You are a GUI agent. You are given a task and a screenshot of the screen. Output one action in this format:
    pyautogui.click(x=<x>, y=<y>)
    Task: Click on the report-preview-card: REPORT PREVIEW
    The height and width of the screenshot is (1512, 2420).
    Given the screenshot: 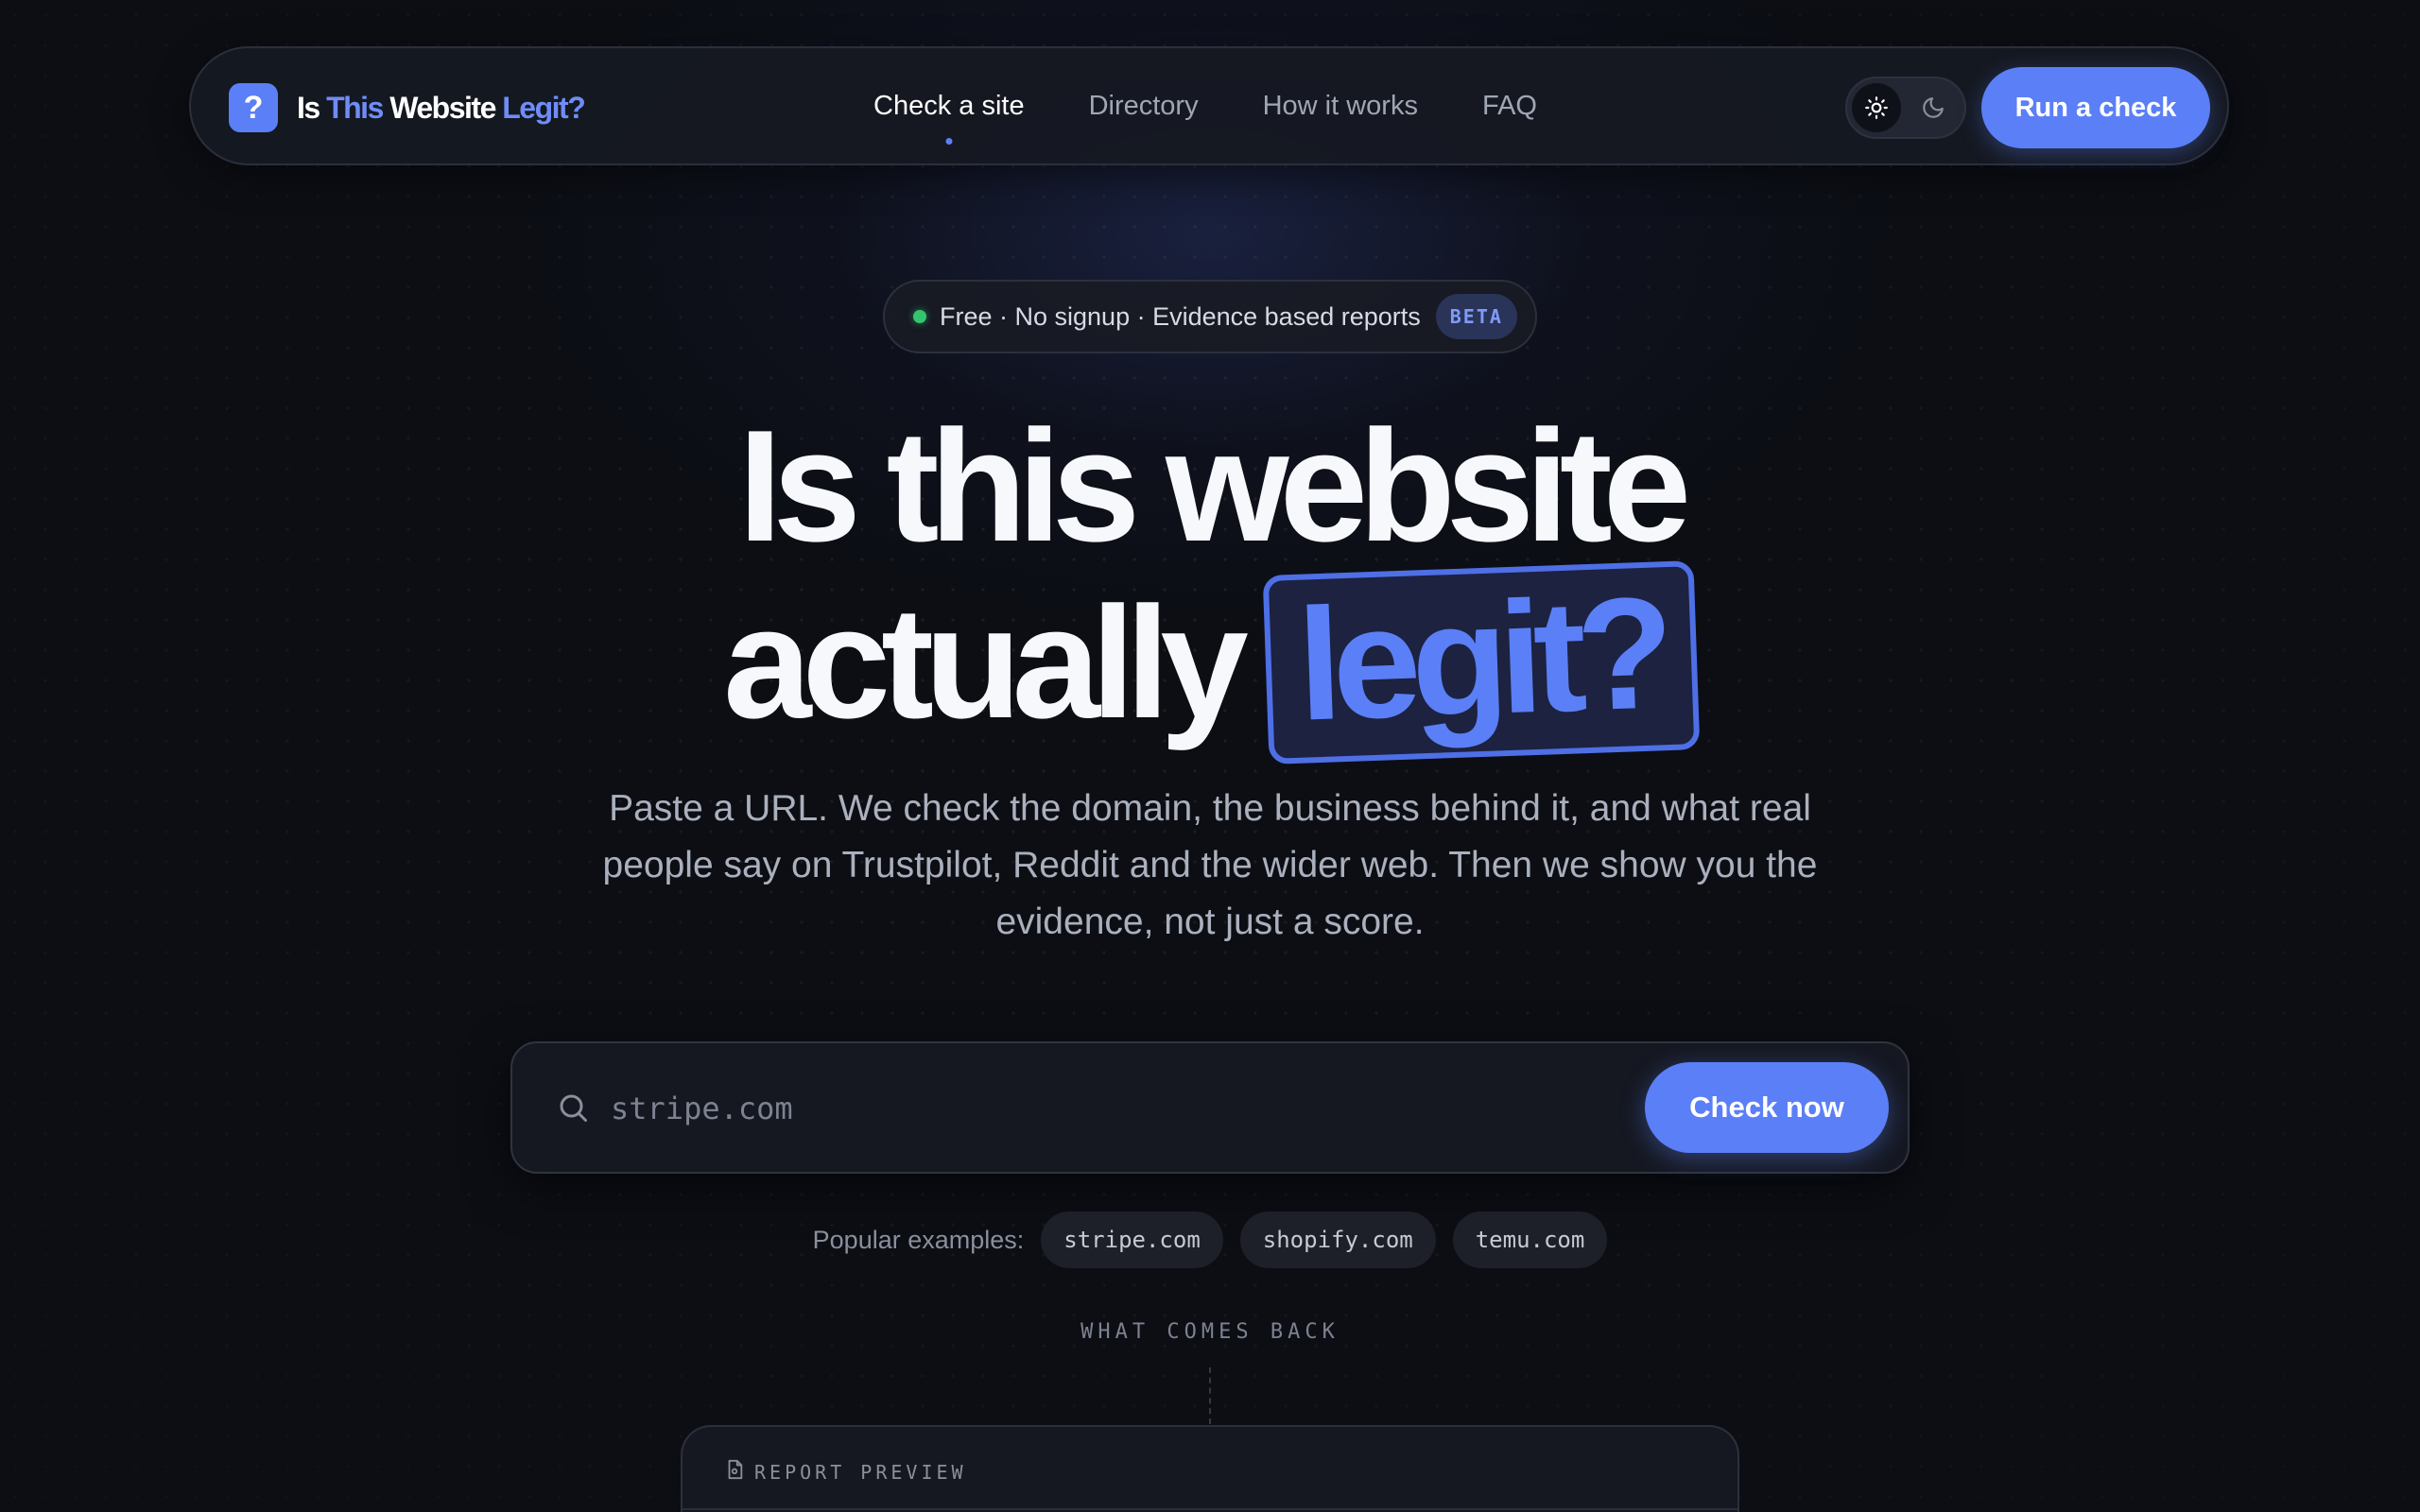 What is the action you would take?
    pyautogui.click(x=1210, y=1468)
    